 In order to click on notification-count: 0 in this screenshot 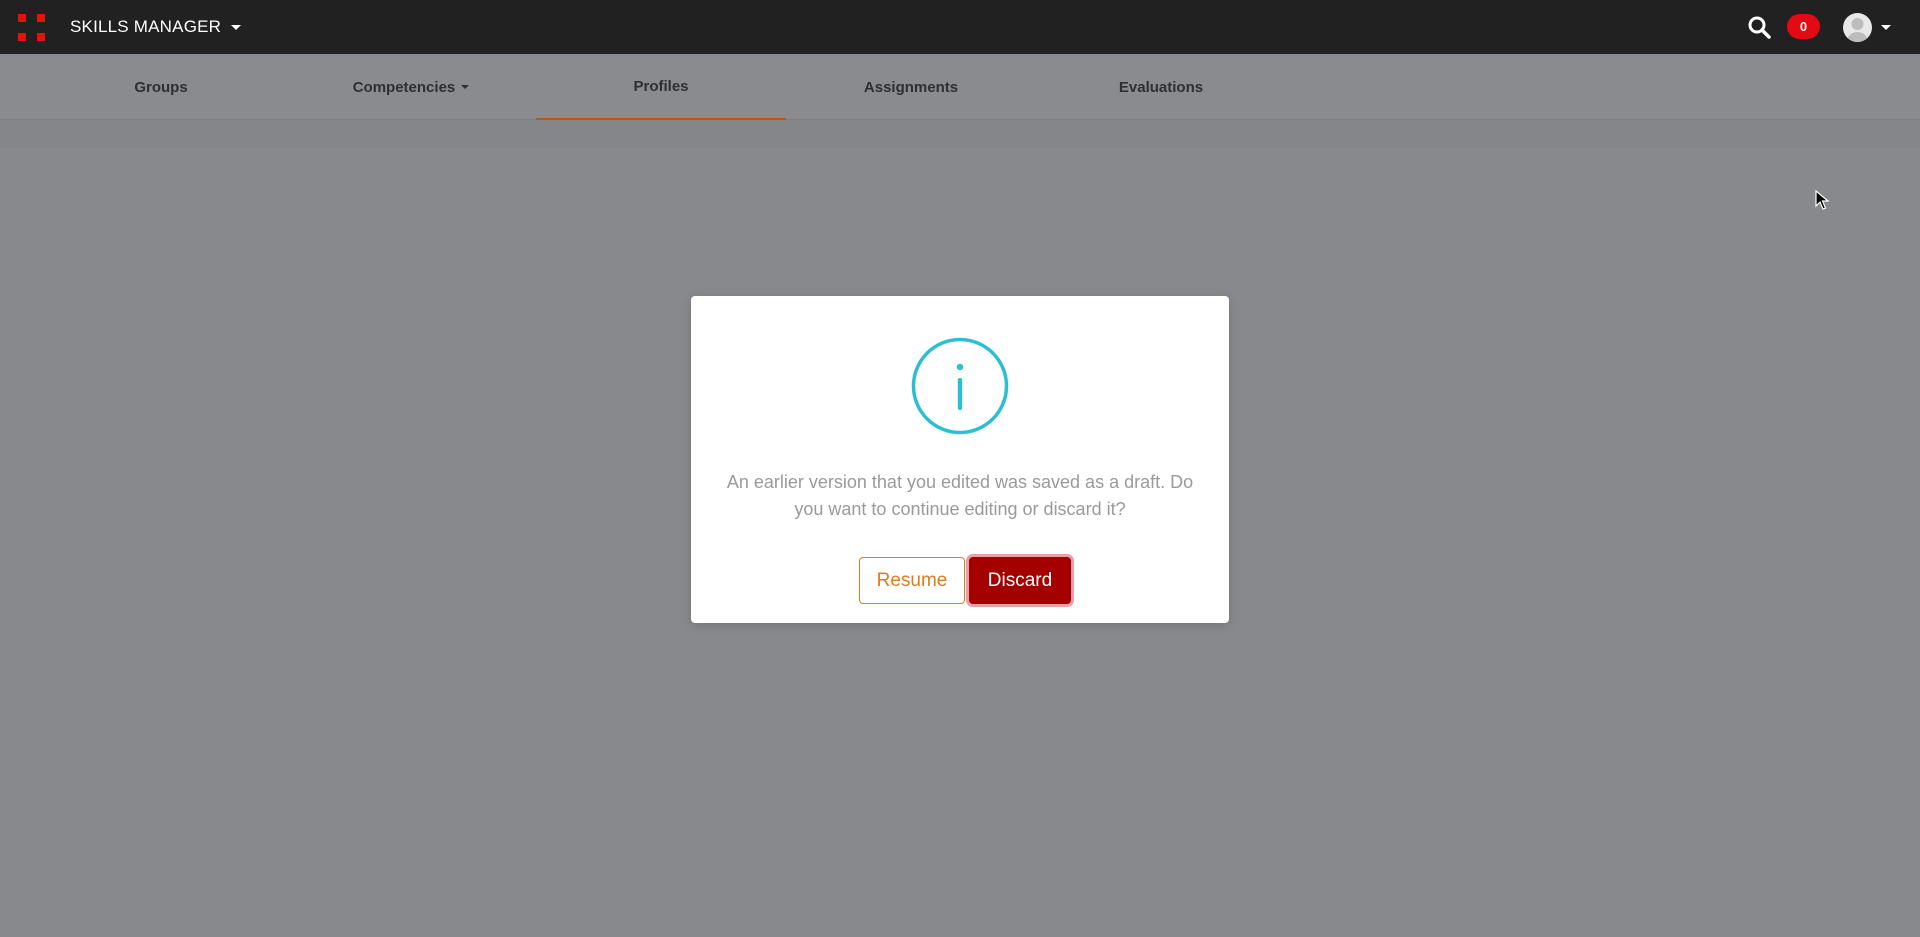, I will do `click(1803, 26)`.